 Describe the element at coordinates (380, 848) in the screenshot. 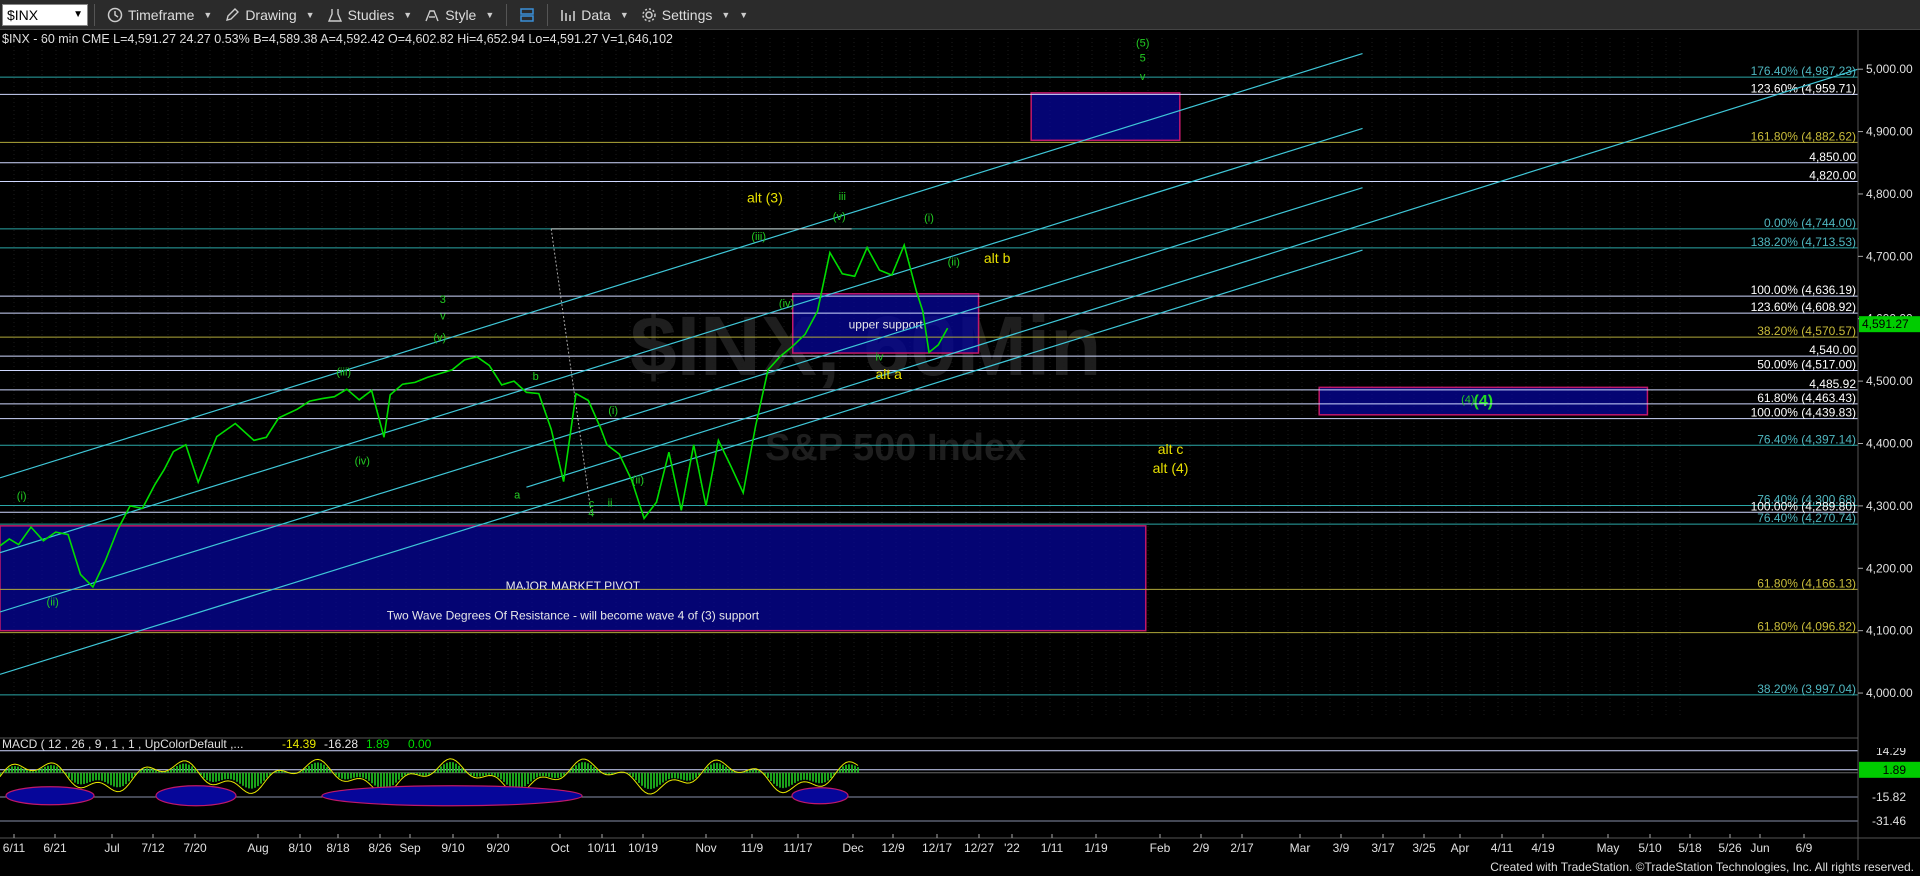

I see `x-tick-label: 8/26` at that location.